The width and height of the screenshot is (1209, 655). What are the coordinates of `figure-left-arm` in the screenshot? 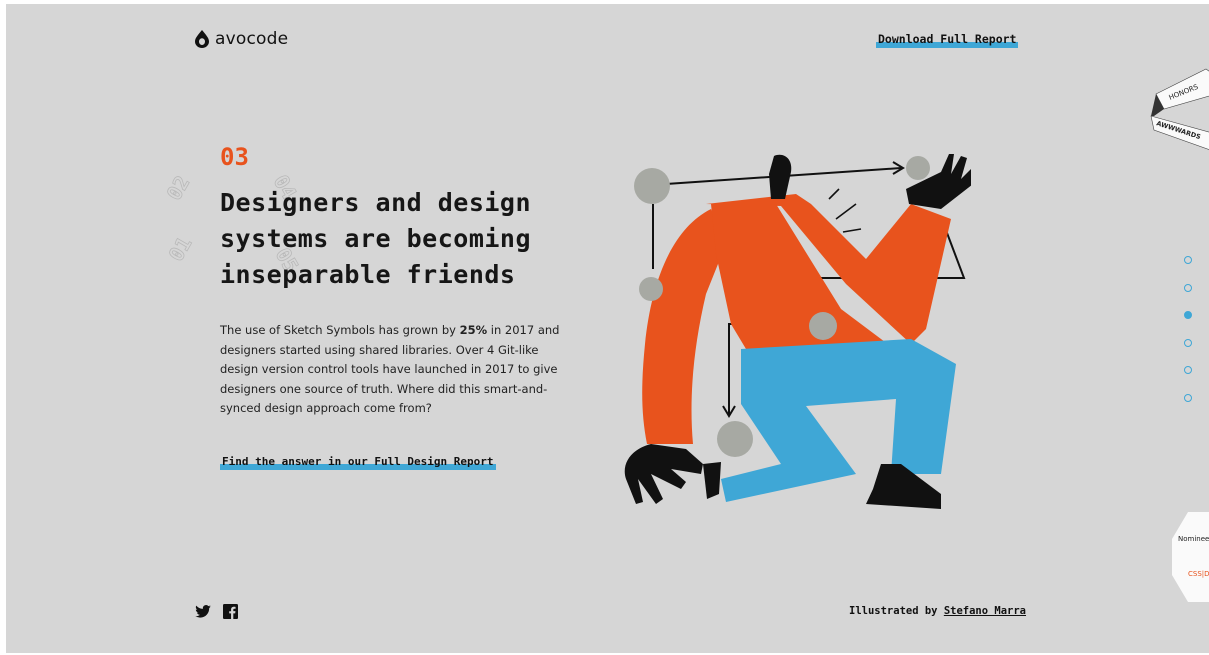 It's located at (684, 326).